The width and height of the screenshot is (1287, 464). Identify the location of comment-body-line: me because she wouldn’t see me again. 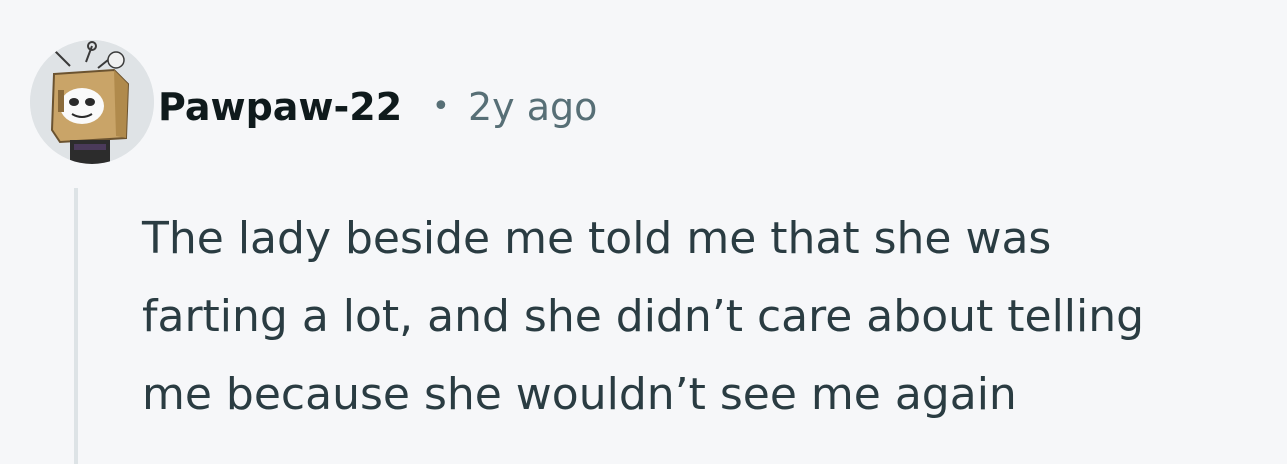
(579, 394).